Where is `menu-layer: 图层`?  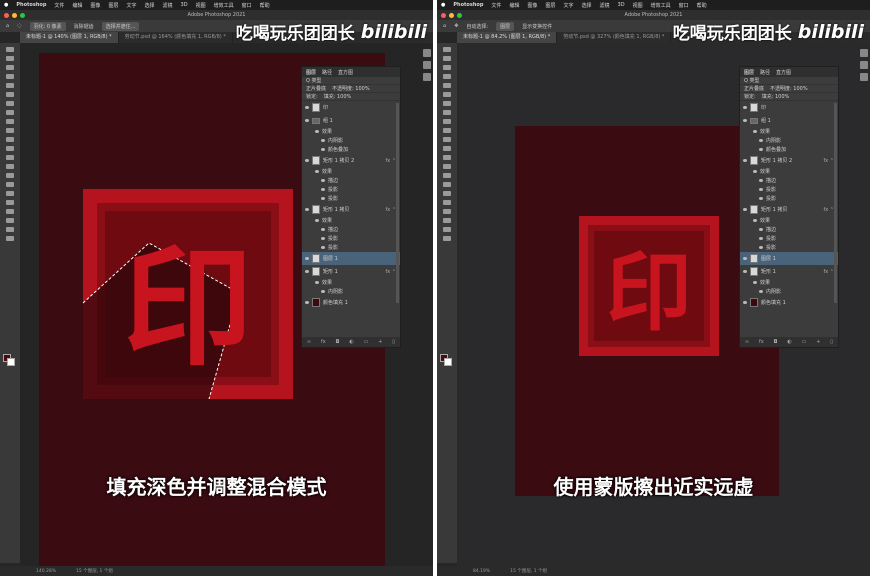
menu-layer: 图层 is located at coordinates (550, 5).